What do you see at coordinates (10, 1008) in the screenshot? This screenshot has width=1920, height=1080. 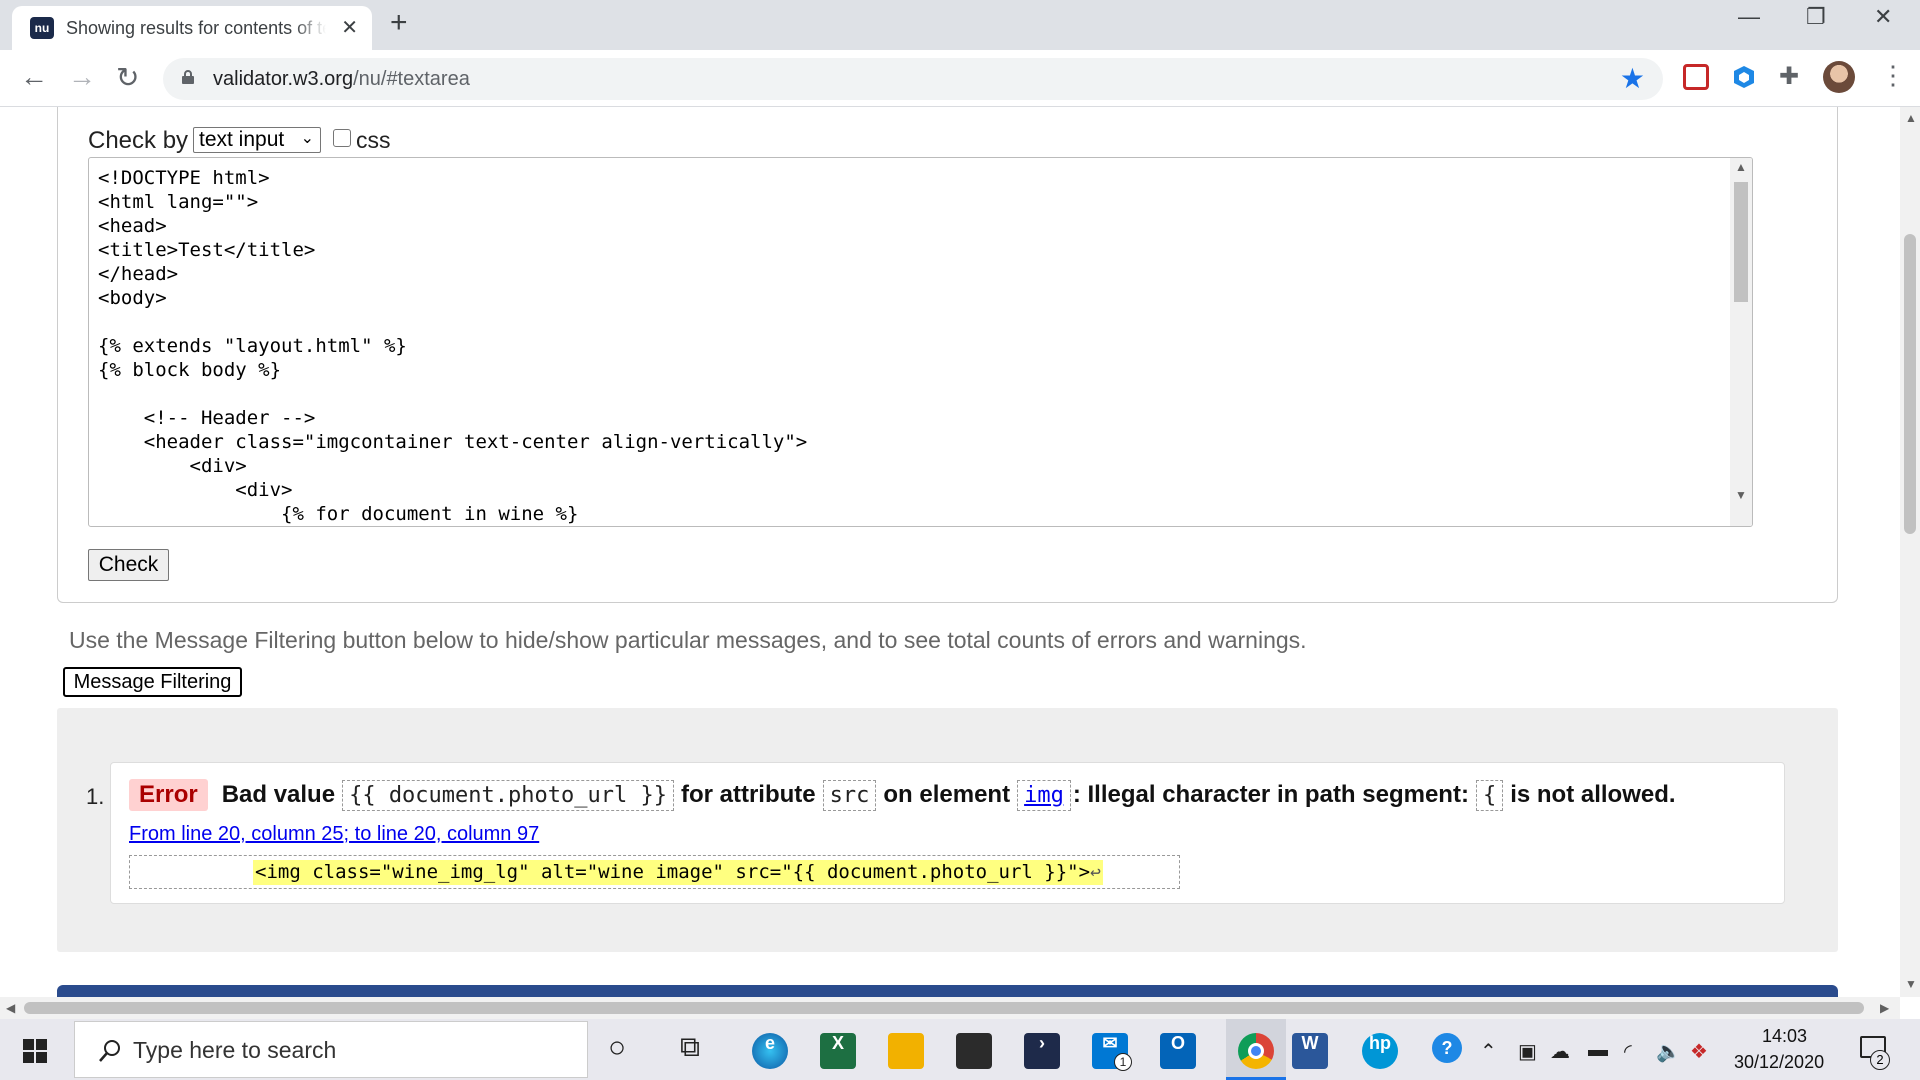 I see `scroll-left-arrow-icon: ◀` at bounding box center [10, 1008].